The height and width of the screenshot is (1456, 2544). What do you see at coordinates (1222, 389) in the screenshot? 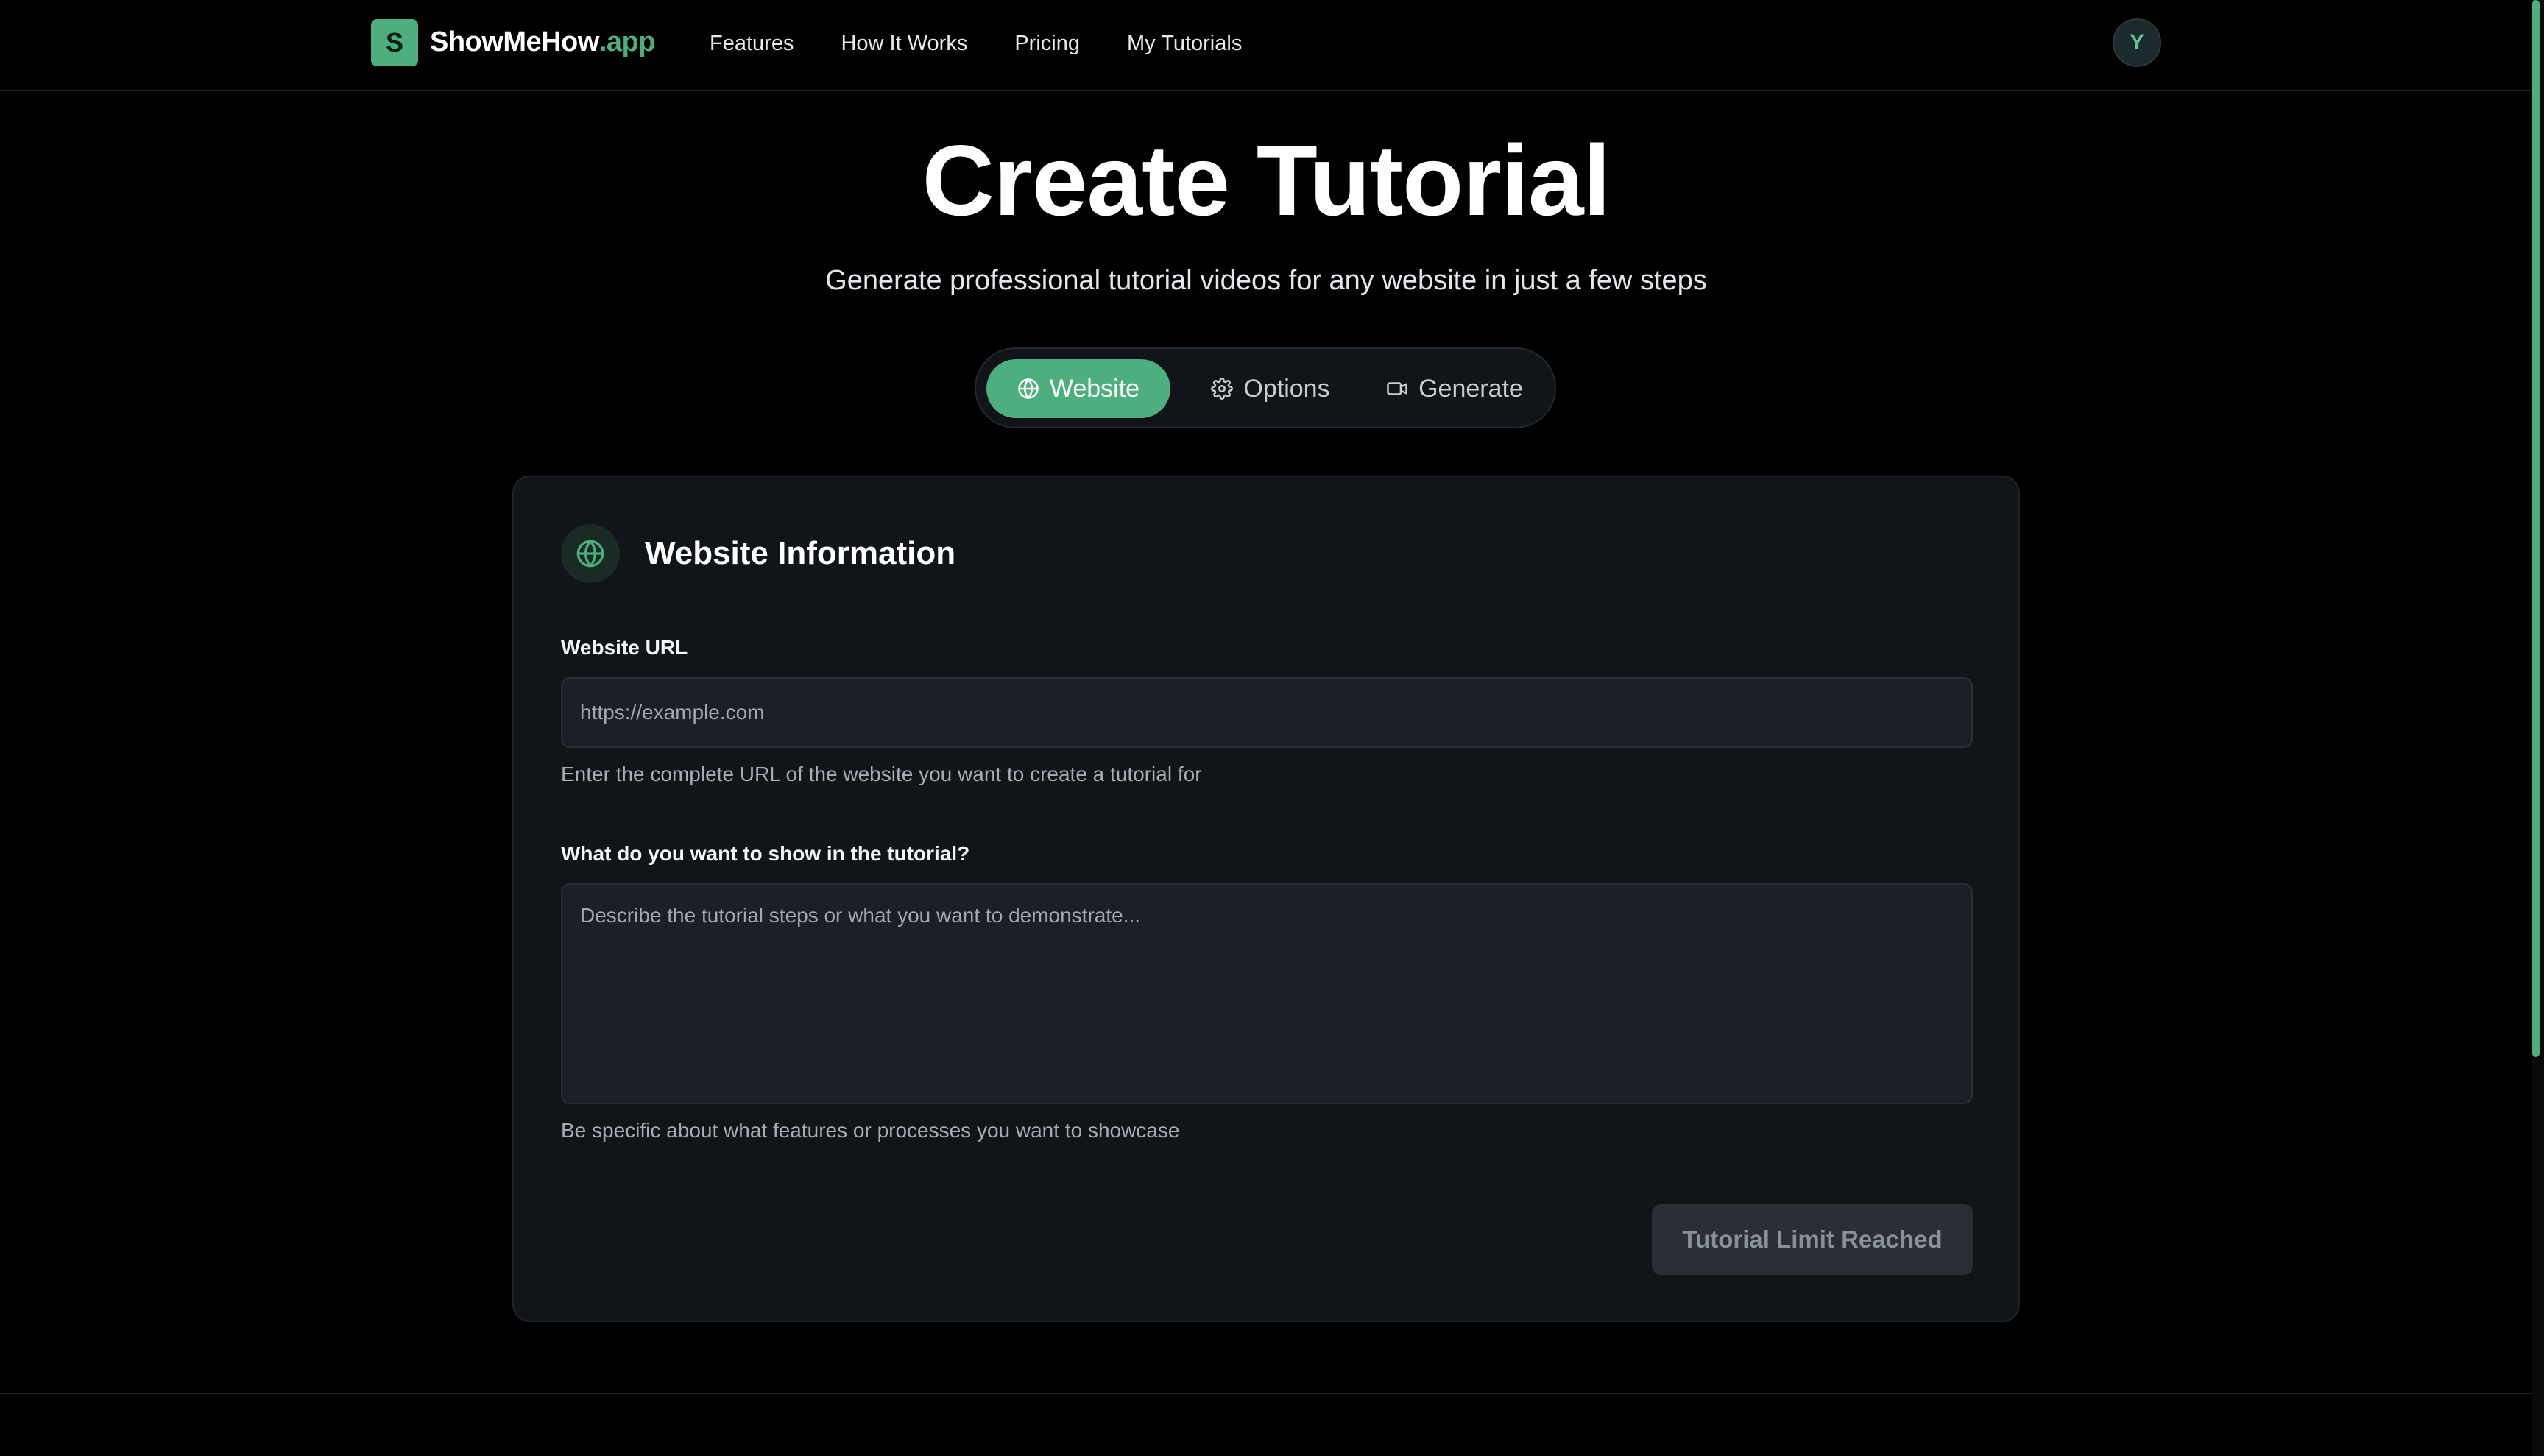
I see `gear-icon` at bounding box center [1222, 389].